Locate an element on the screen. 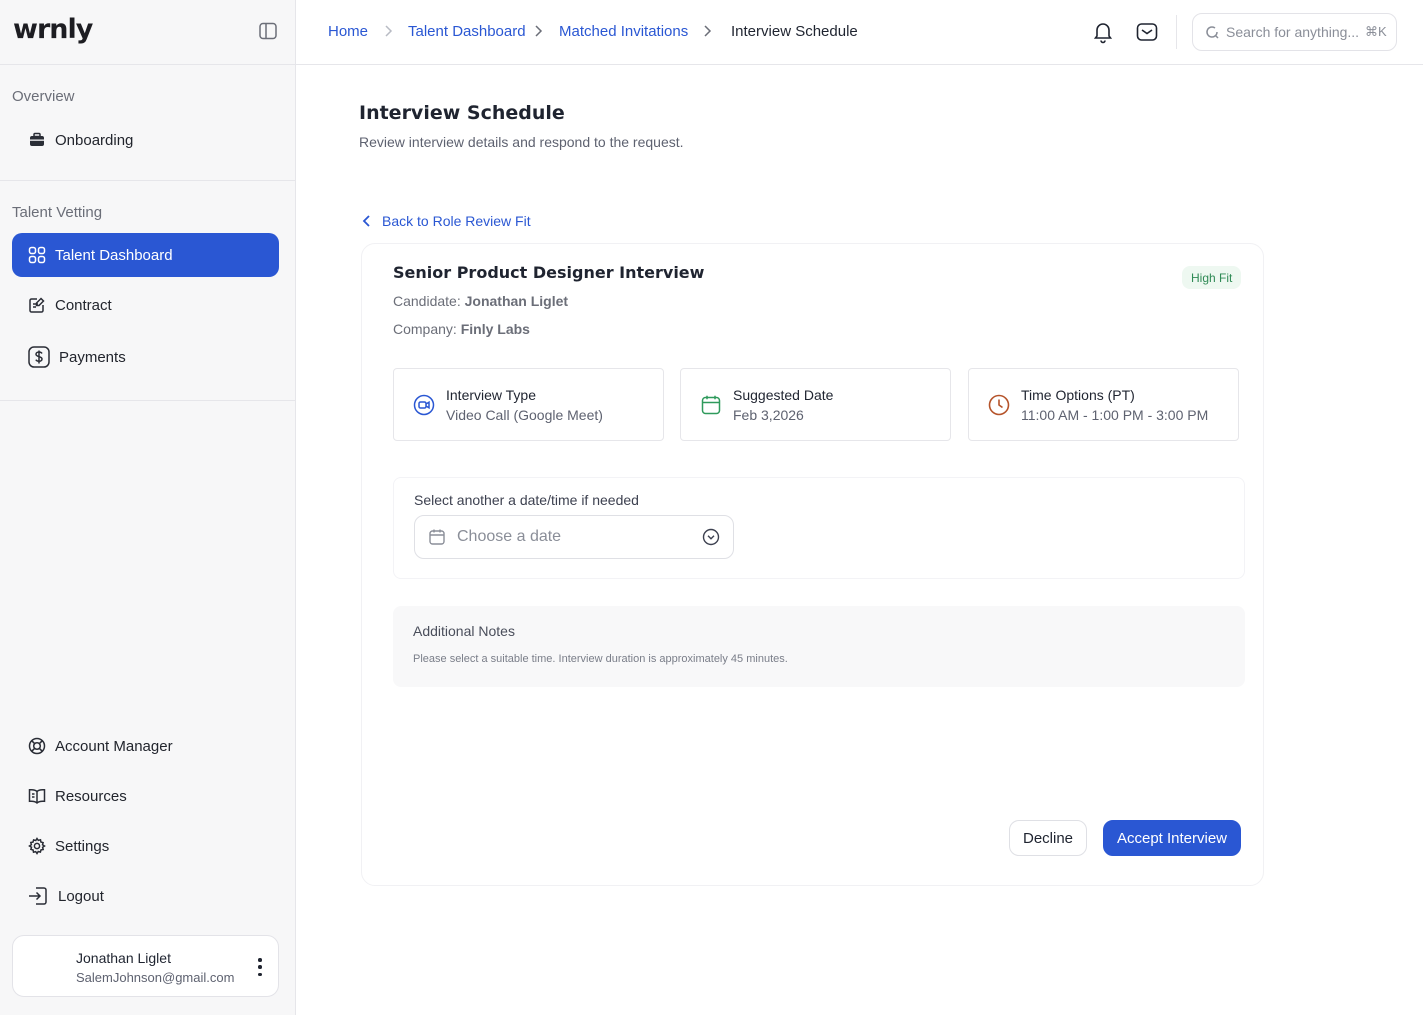 This screenshot has width=1423, height=1015. mail-icon is located at coordinates (1147, 32).